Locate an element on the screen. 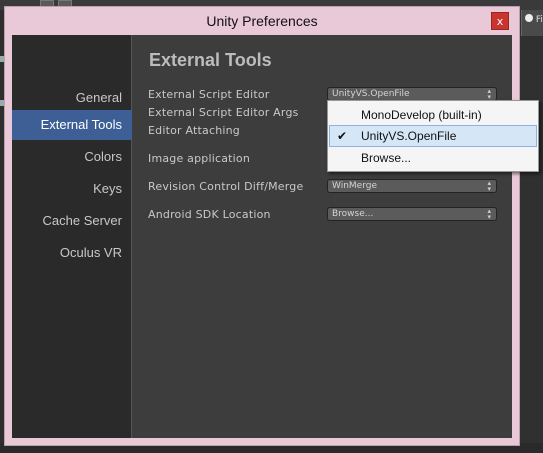 This screenshot has height=453, width=543. sidebar-item-keys: Keys is located at coordinates (72, 189).